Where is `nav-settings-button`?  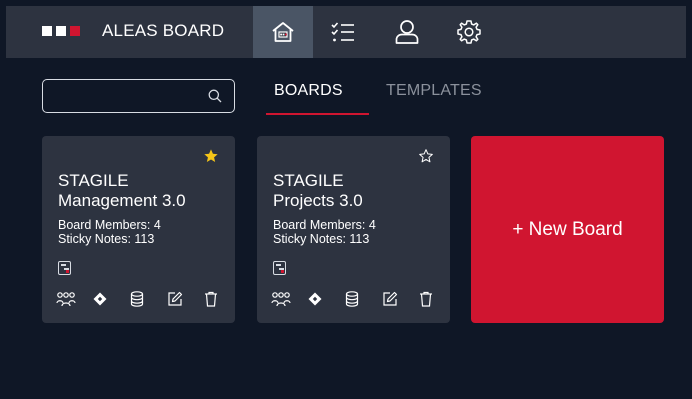 nav-settings-button is located at coordinates (469, 32).